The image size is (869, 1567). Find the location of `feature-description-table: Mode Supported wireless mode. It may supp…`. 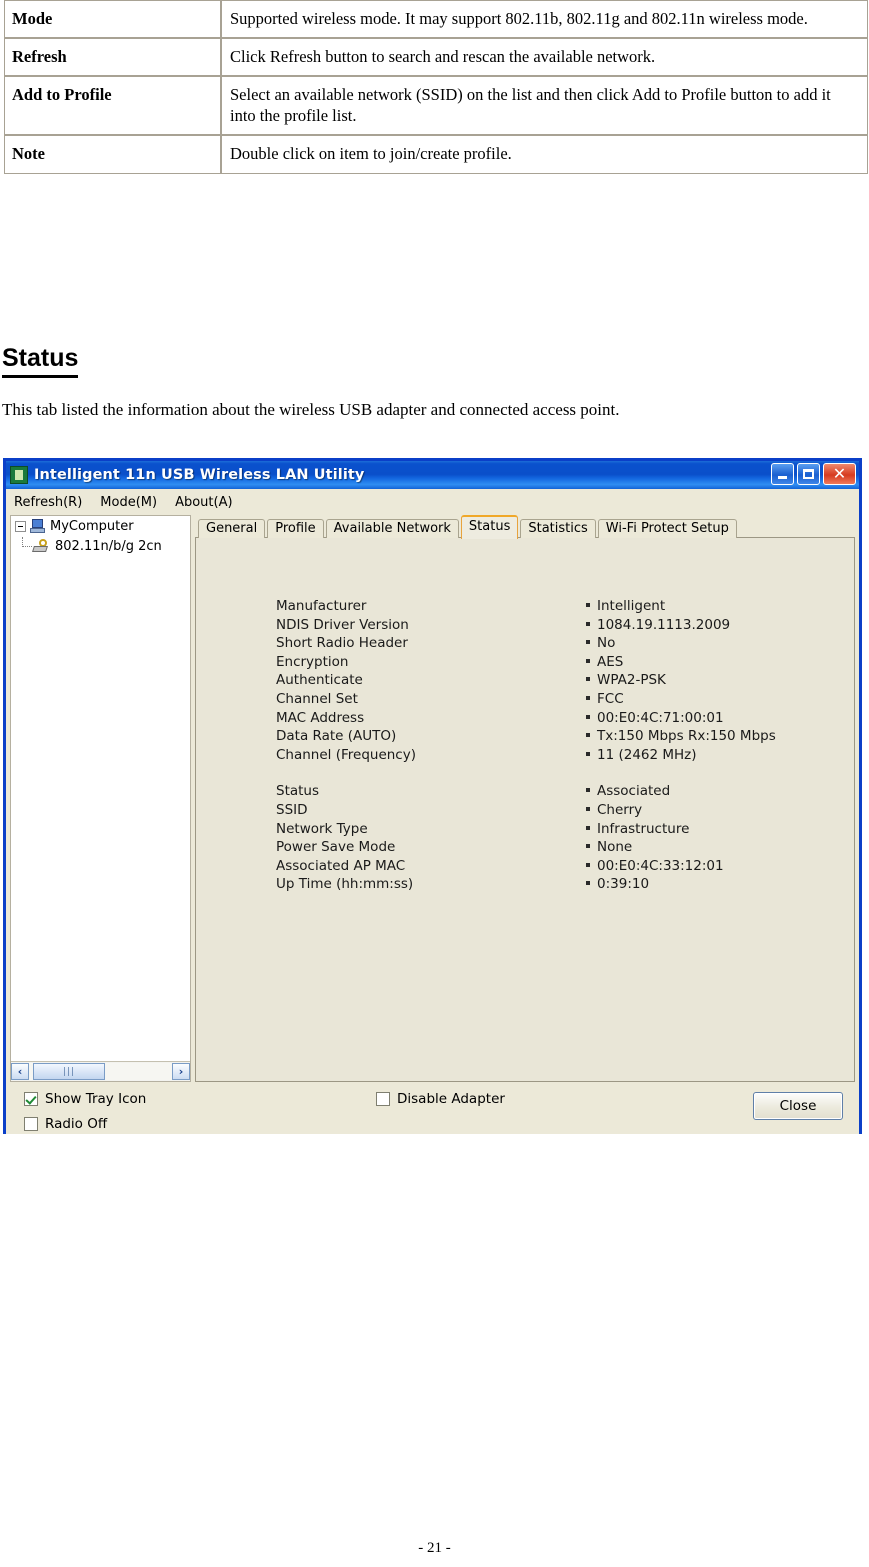

feature-description-table: Mode Supported wireless mode. It may supp… is located at coordinates (436, 87).